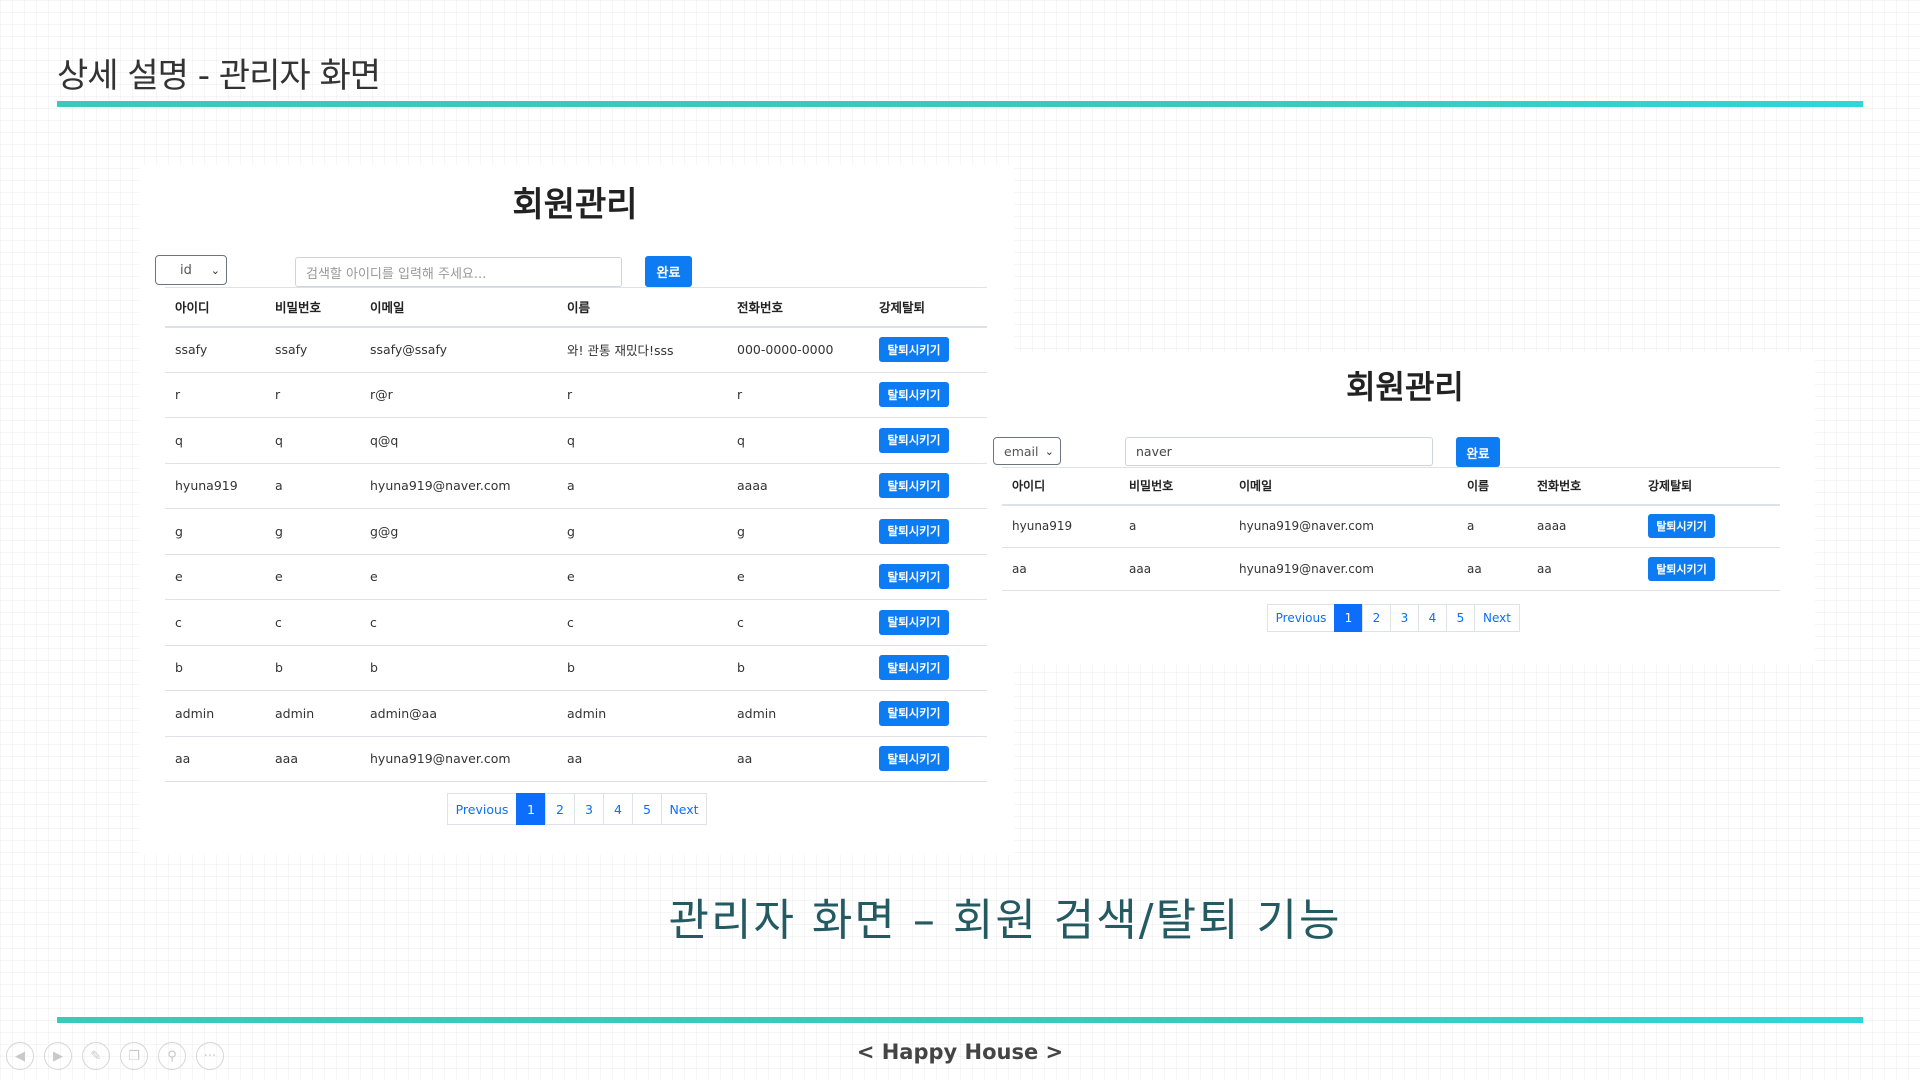  What do you see at coordinates (798, 395) in the screenshot?
I see `cell-phone: r` at bounding box center [798, 395].